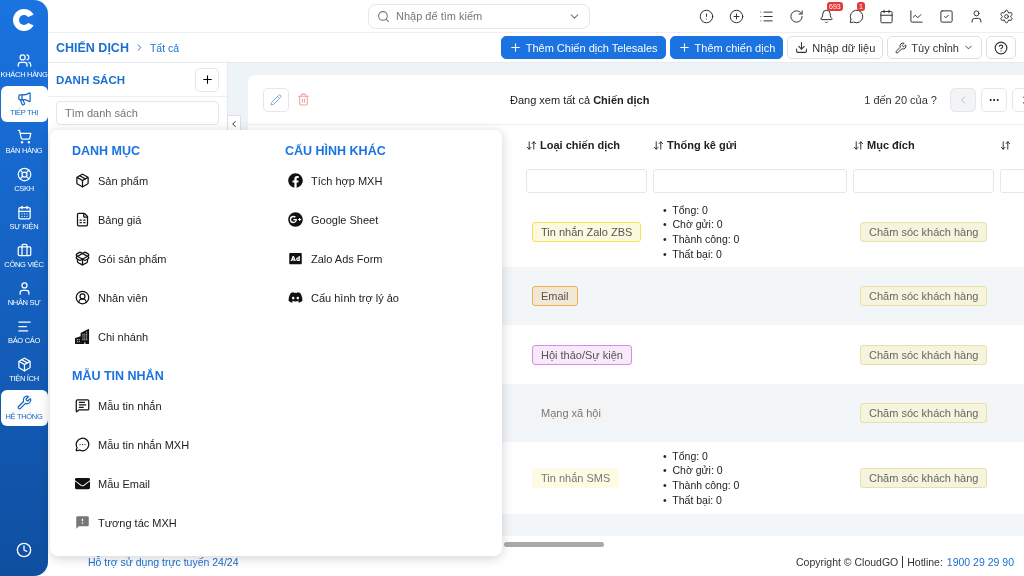  I want to click on alert-icon, so click(706, 16).